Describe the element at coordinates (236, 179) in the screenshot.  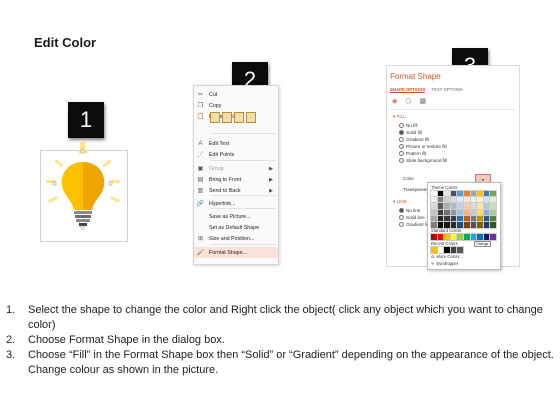
I see `menu-item-bring-to-front: ▤ Bring to Front ▶` at that location.